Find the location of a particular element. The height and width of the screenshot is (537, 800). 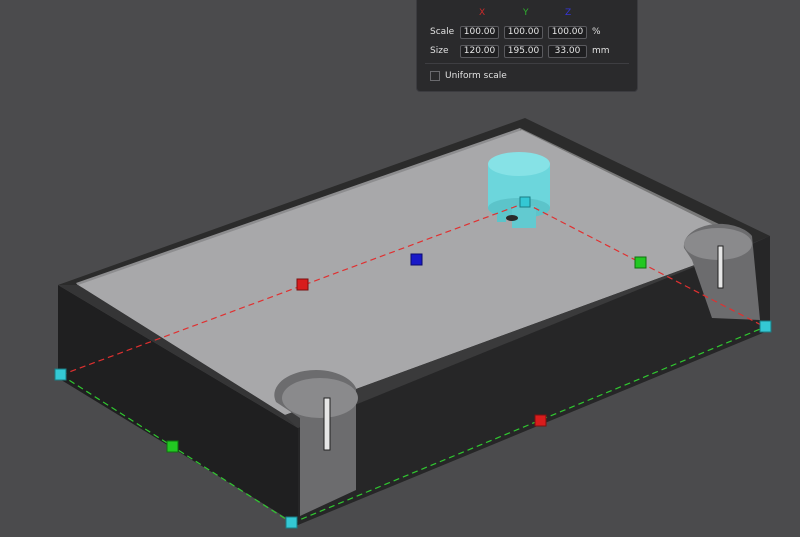

size-y-input is located at coordinates (523, 51).